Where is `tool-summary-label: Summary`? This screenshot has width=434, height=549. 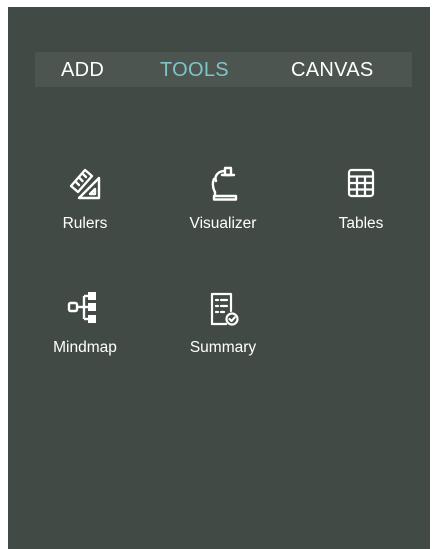
tool-summary-label: Summary is located at coordinates (223, 347).